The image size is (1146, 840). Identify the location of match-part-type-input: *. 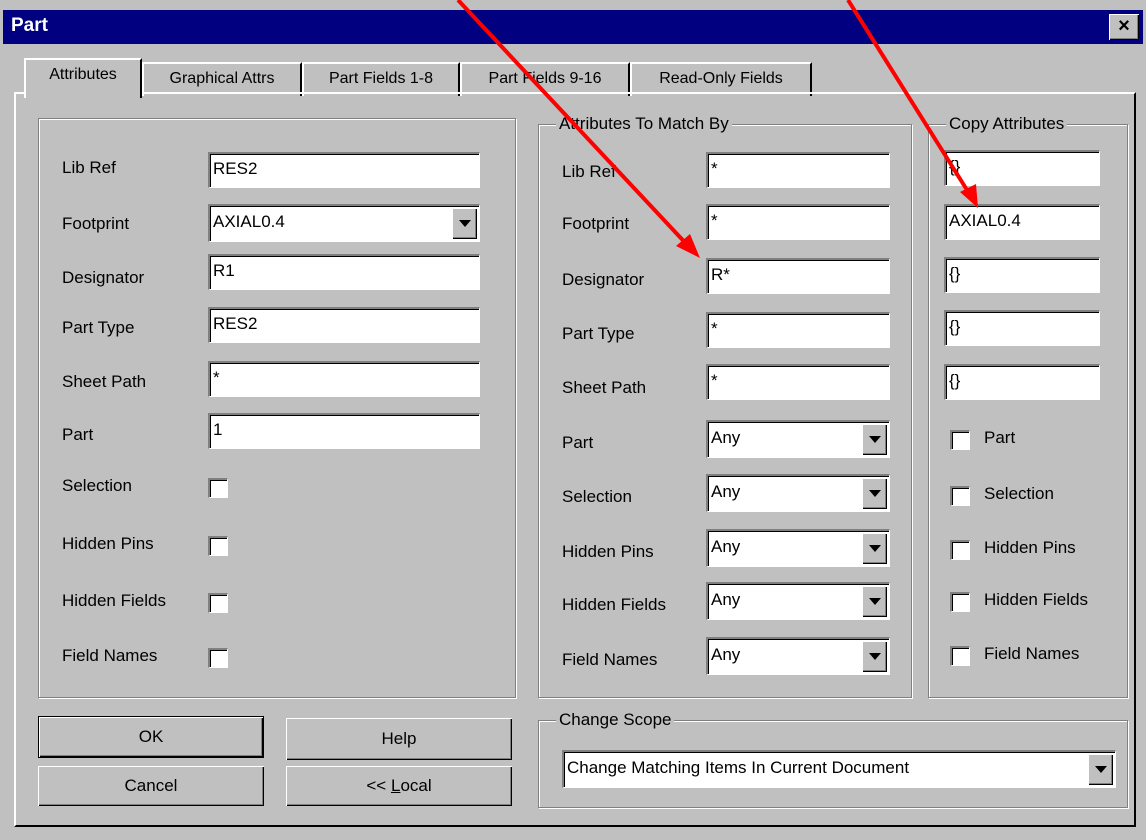
(798, 330).